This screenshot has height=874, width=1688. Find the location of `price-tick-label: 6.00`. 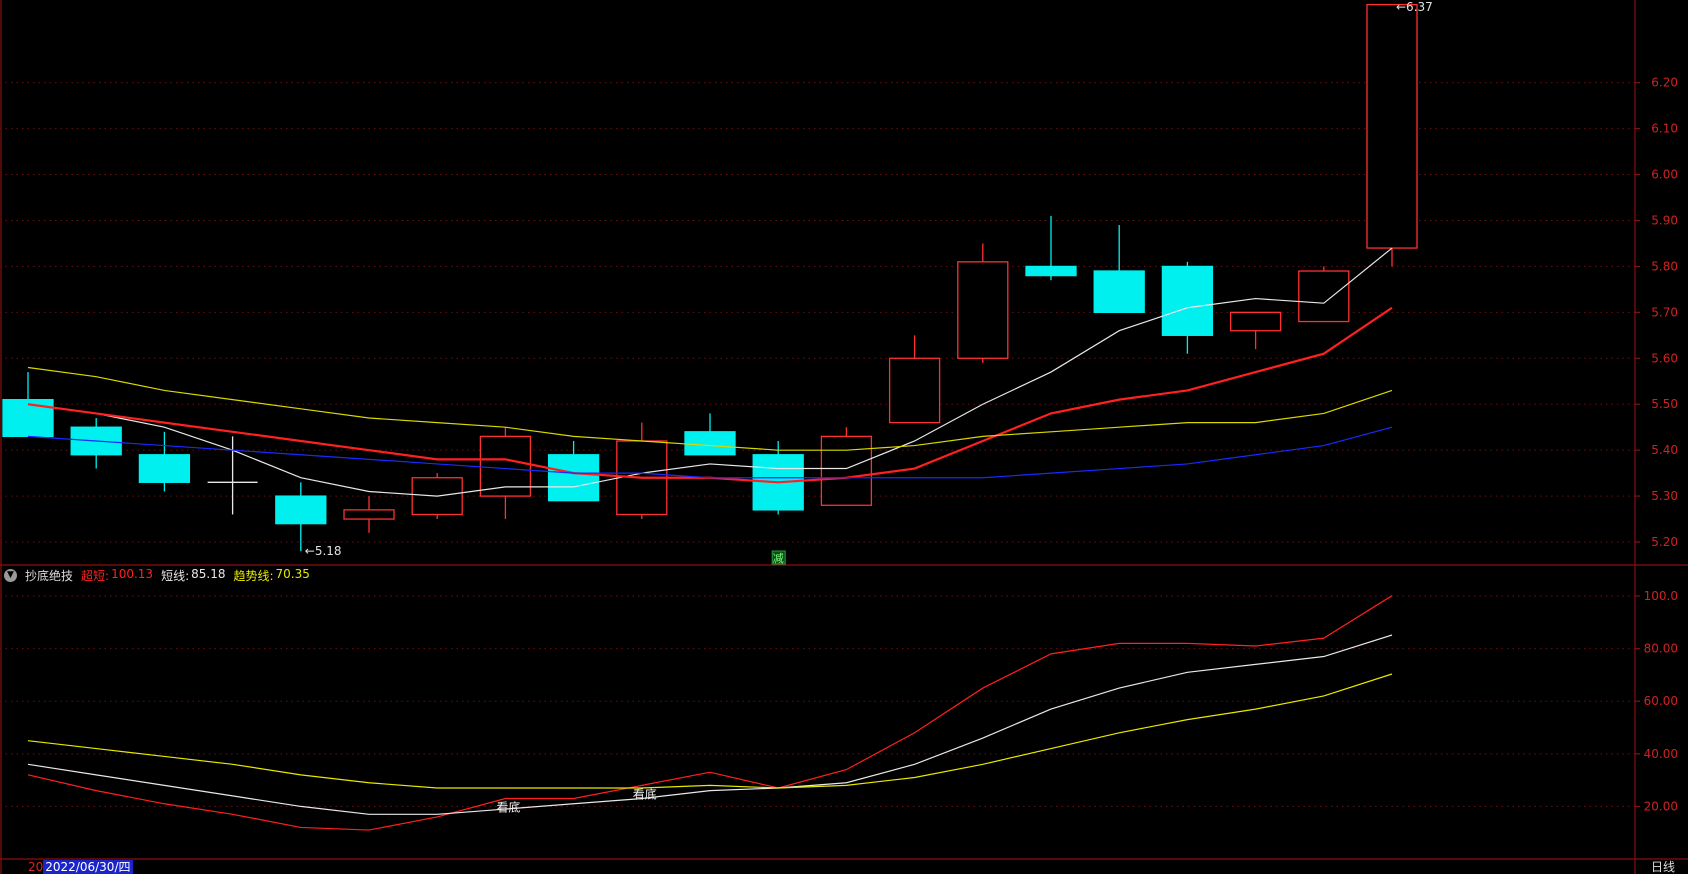

price-tick-label: 6.00 is located at coordinates (1664, 175).